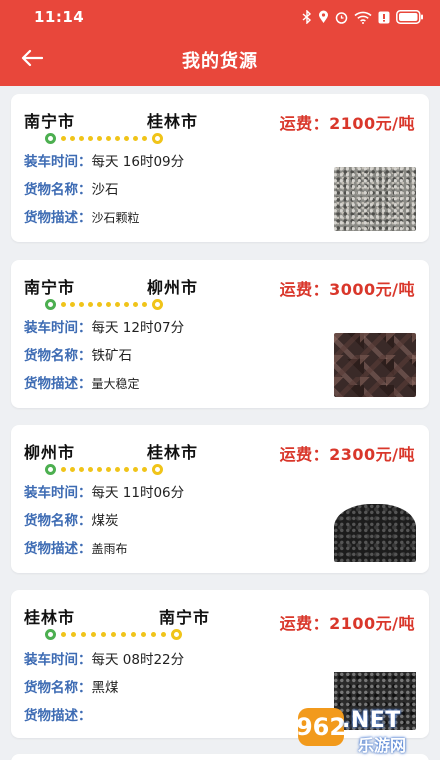 The image size is (440, 760). Describe the element at coordinates (50, 617) in the screenshot. I see `origin-city: 桂林市` at that location.